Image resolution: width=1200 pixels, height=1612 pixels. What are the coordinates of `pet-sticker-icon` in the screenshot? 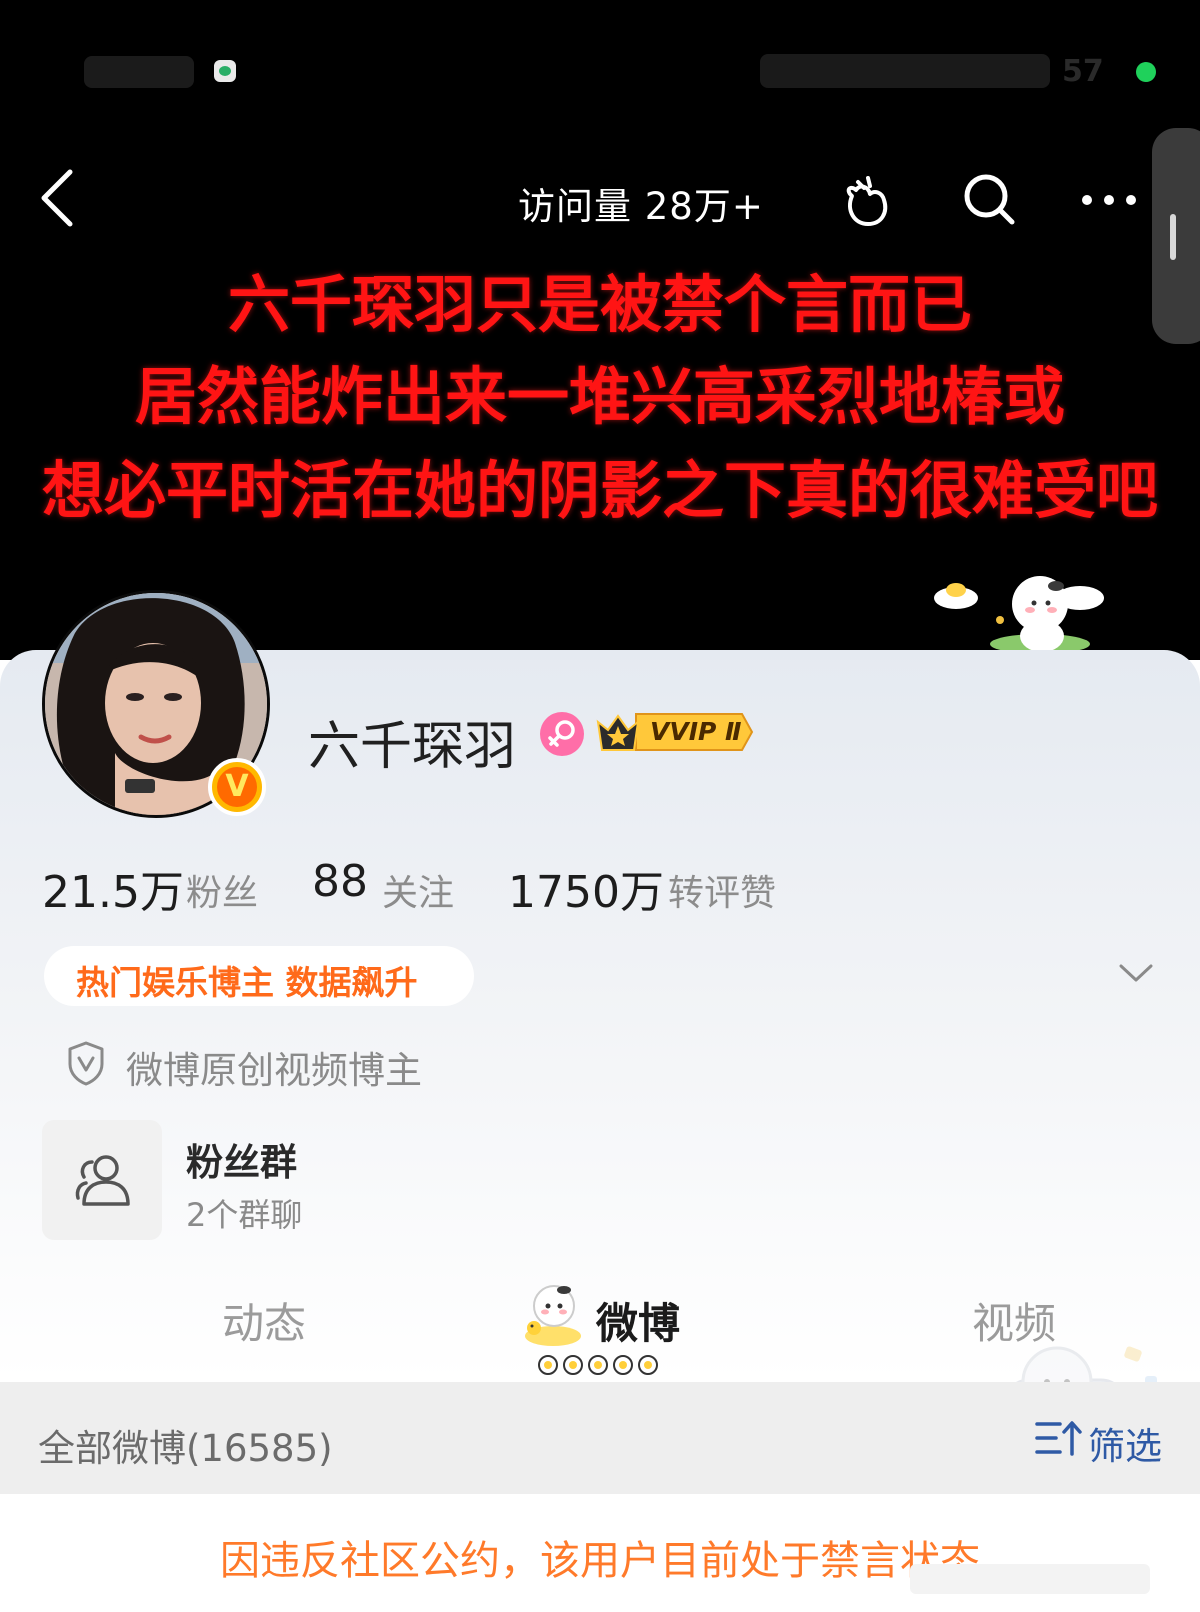 It's located at (867, 201).